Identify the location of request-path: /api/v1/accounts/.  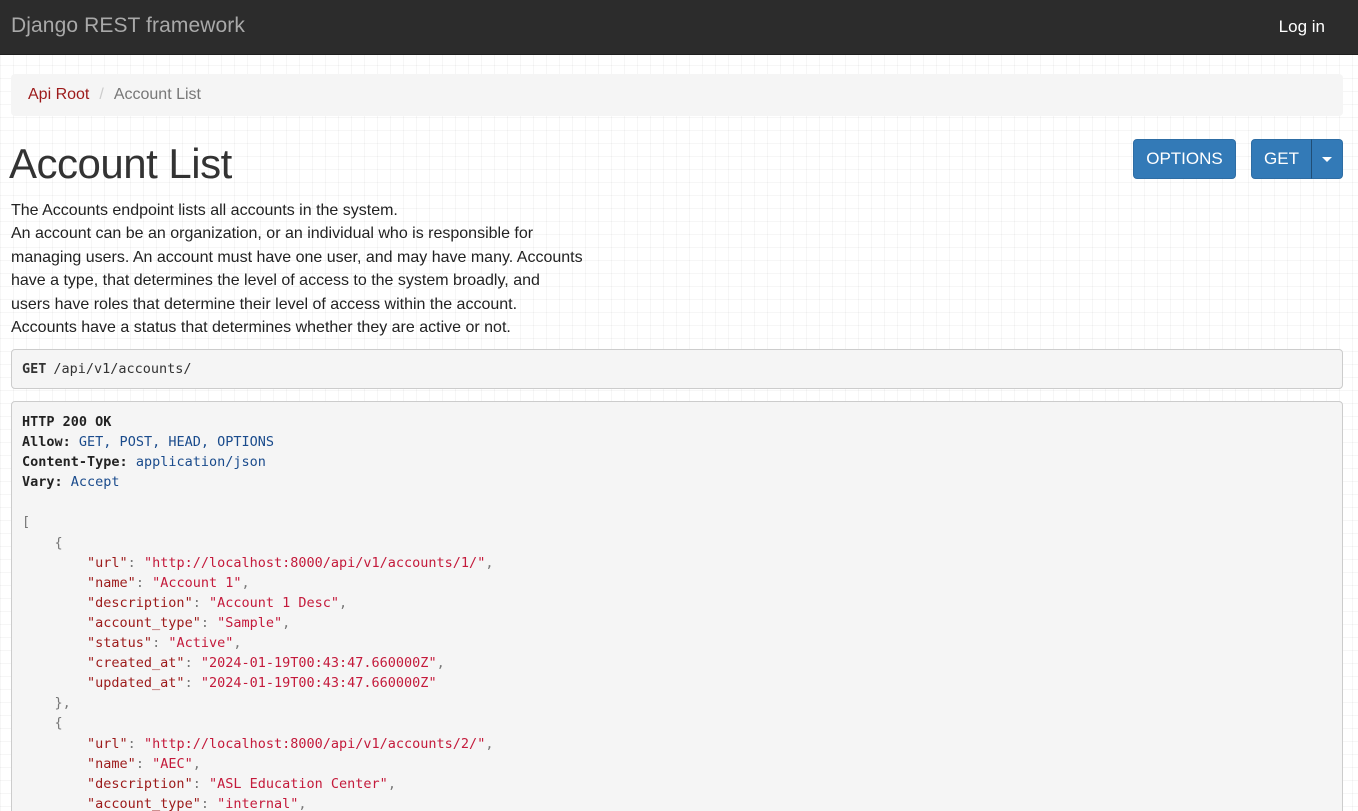
(122, 369).